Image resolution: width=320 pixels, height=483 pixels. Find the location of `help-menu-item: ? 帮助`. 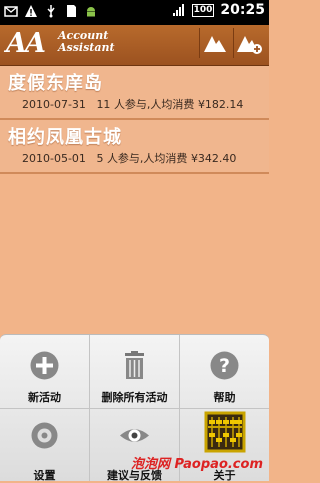

help-menu-item: ? 帮助 is located at coordinates (224, 371).